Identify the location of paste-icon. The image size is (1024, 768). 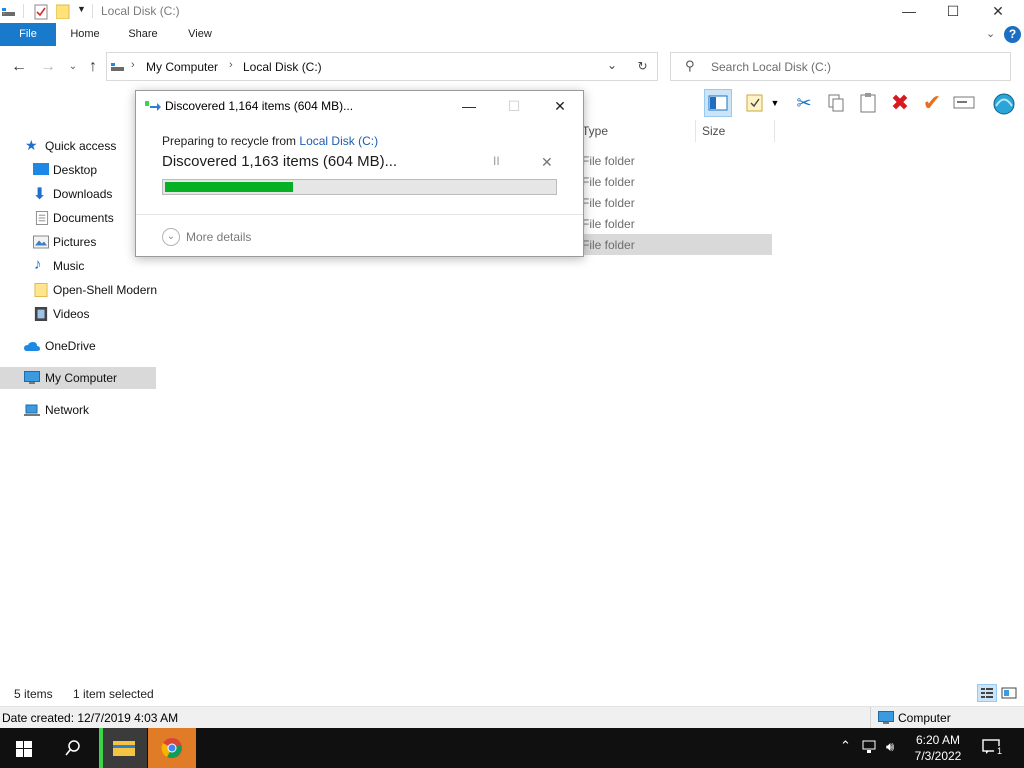
(868, 103).